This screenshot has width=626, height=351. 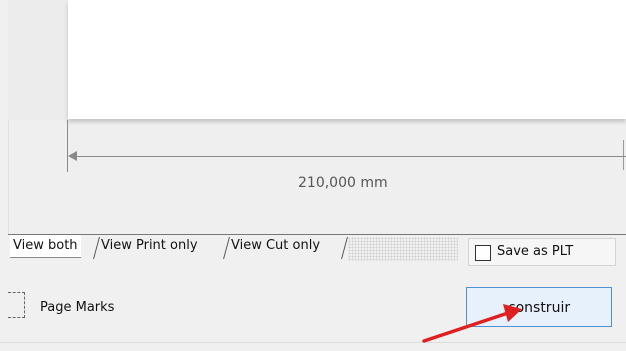 I want to click on tab-separator, so click(x=344, y=248).